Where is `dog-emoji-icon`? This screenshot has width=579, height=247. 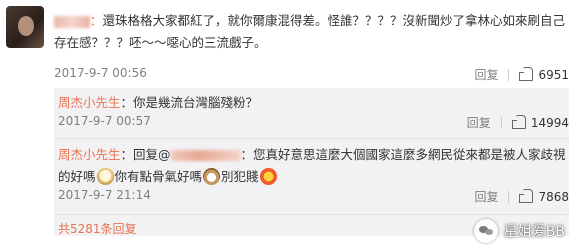
dog-emoji-icon is located at coordinates (212, 176).